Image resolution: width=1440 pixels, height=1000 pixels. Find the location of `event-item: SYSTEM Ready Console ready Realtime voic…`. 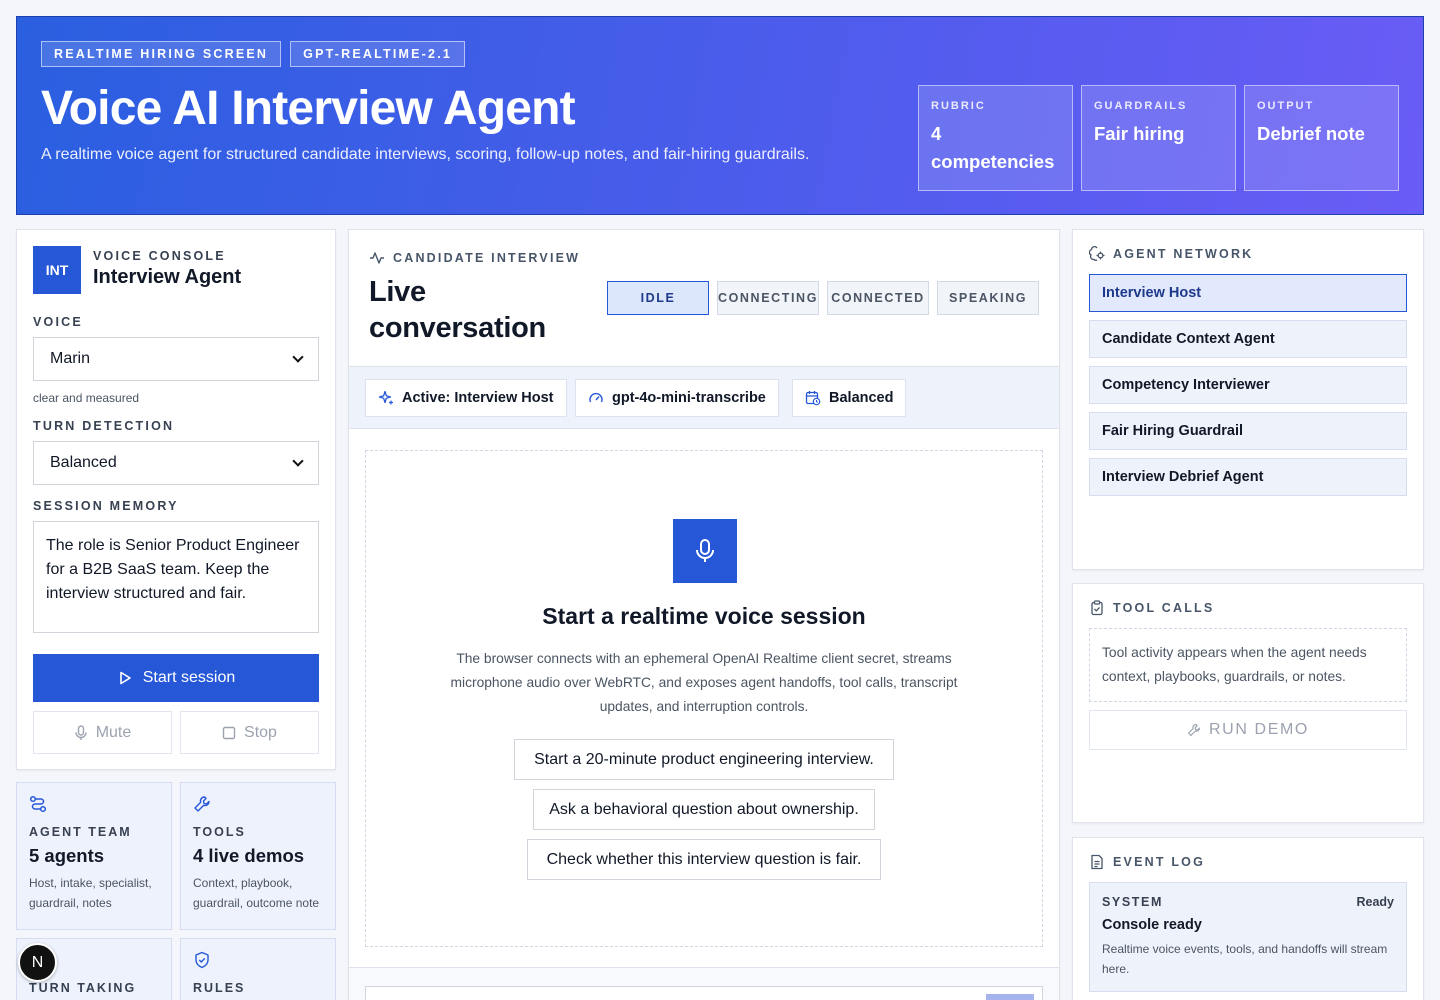

event-item: SYSTEM Ready Console ready Realtime voic… is located at coordinates (1248, 937).